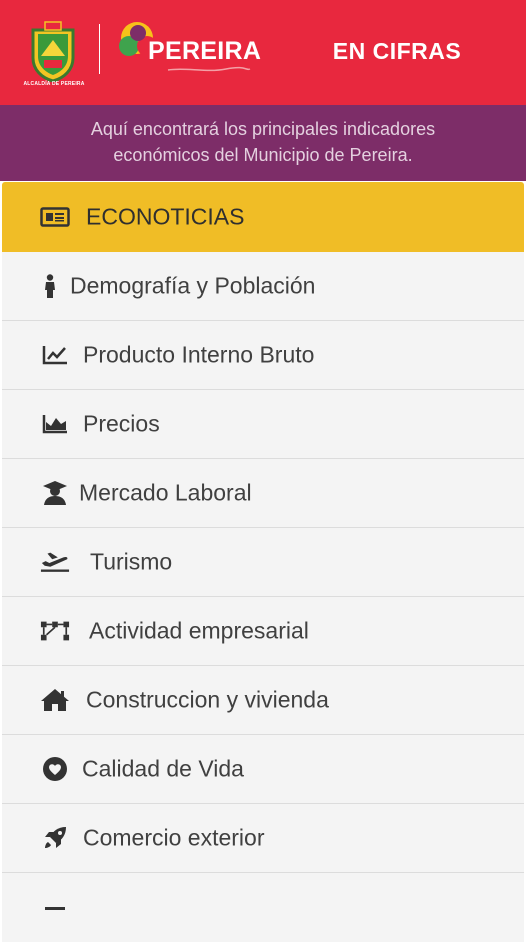 The width and height of the screenshot is (526, 942). What do you see at coordinates (55, 769) in the screenshot?
I see `heart-icon` at bounding box center [55, 769].